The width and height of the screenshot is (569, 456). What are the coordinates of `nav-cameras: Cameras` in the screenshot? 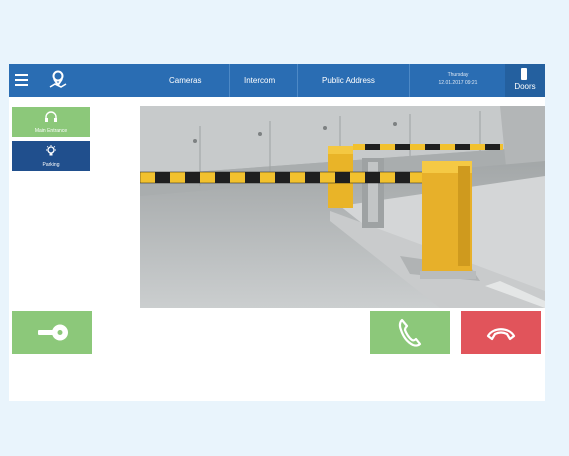 It's located at (185, 80).